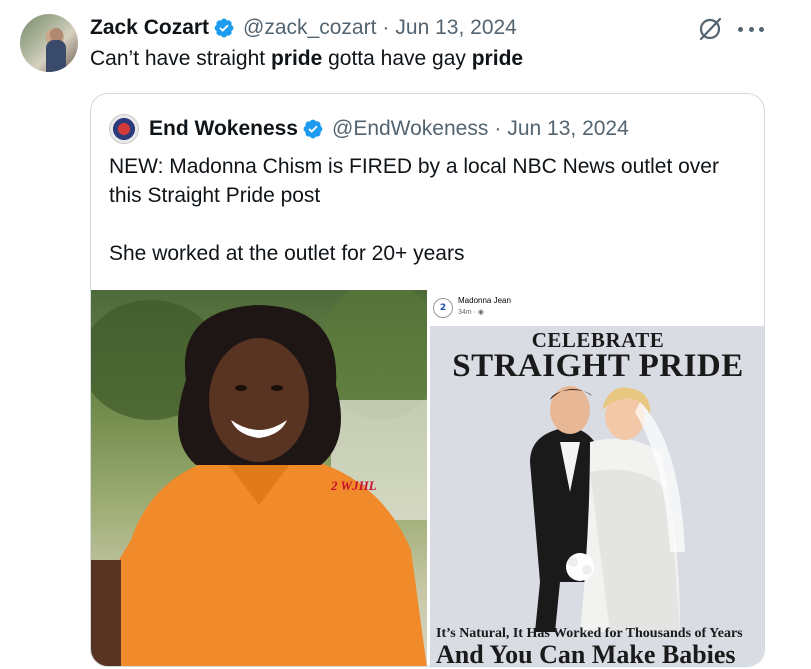  I want to click on tweet-text-part: Can’t have straight, so click(180, 58).